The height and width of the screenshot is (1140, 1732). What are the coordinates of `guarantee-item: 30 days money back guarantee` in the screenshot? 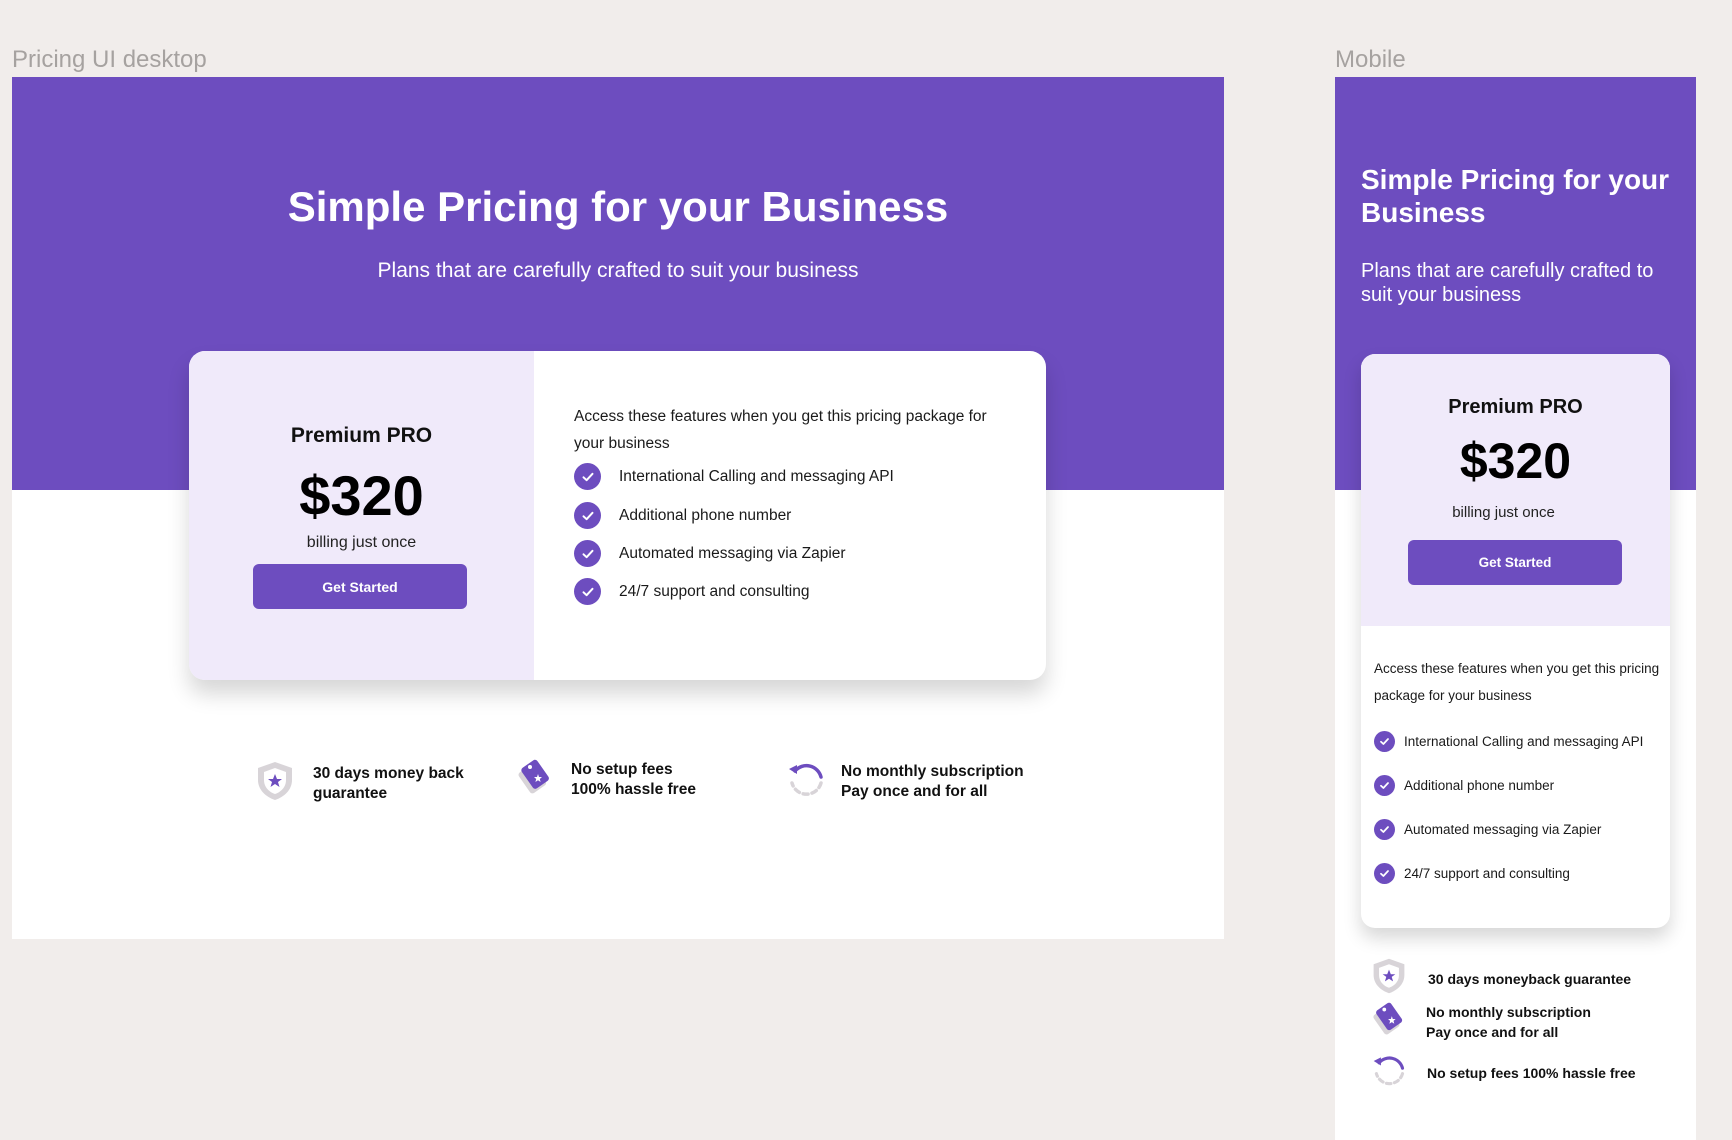 It's located at (359, 783).